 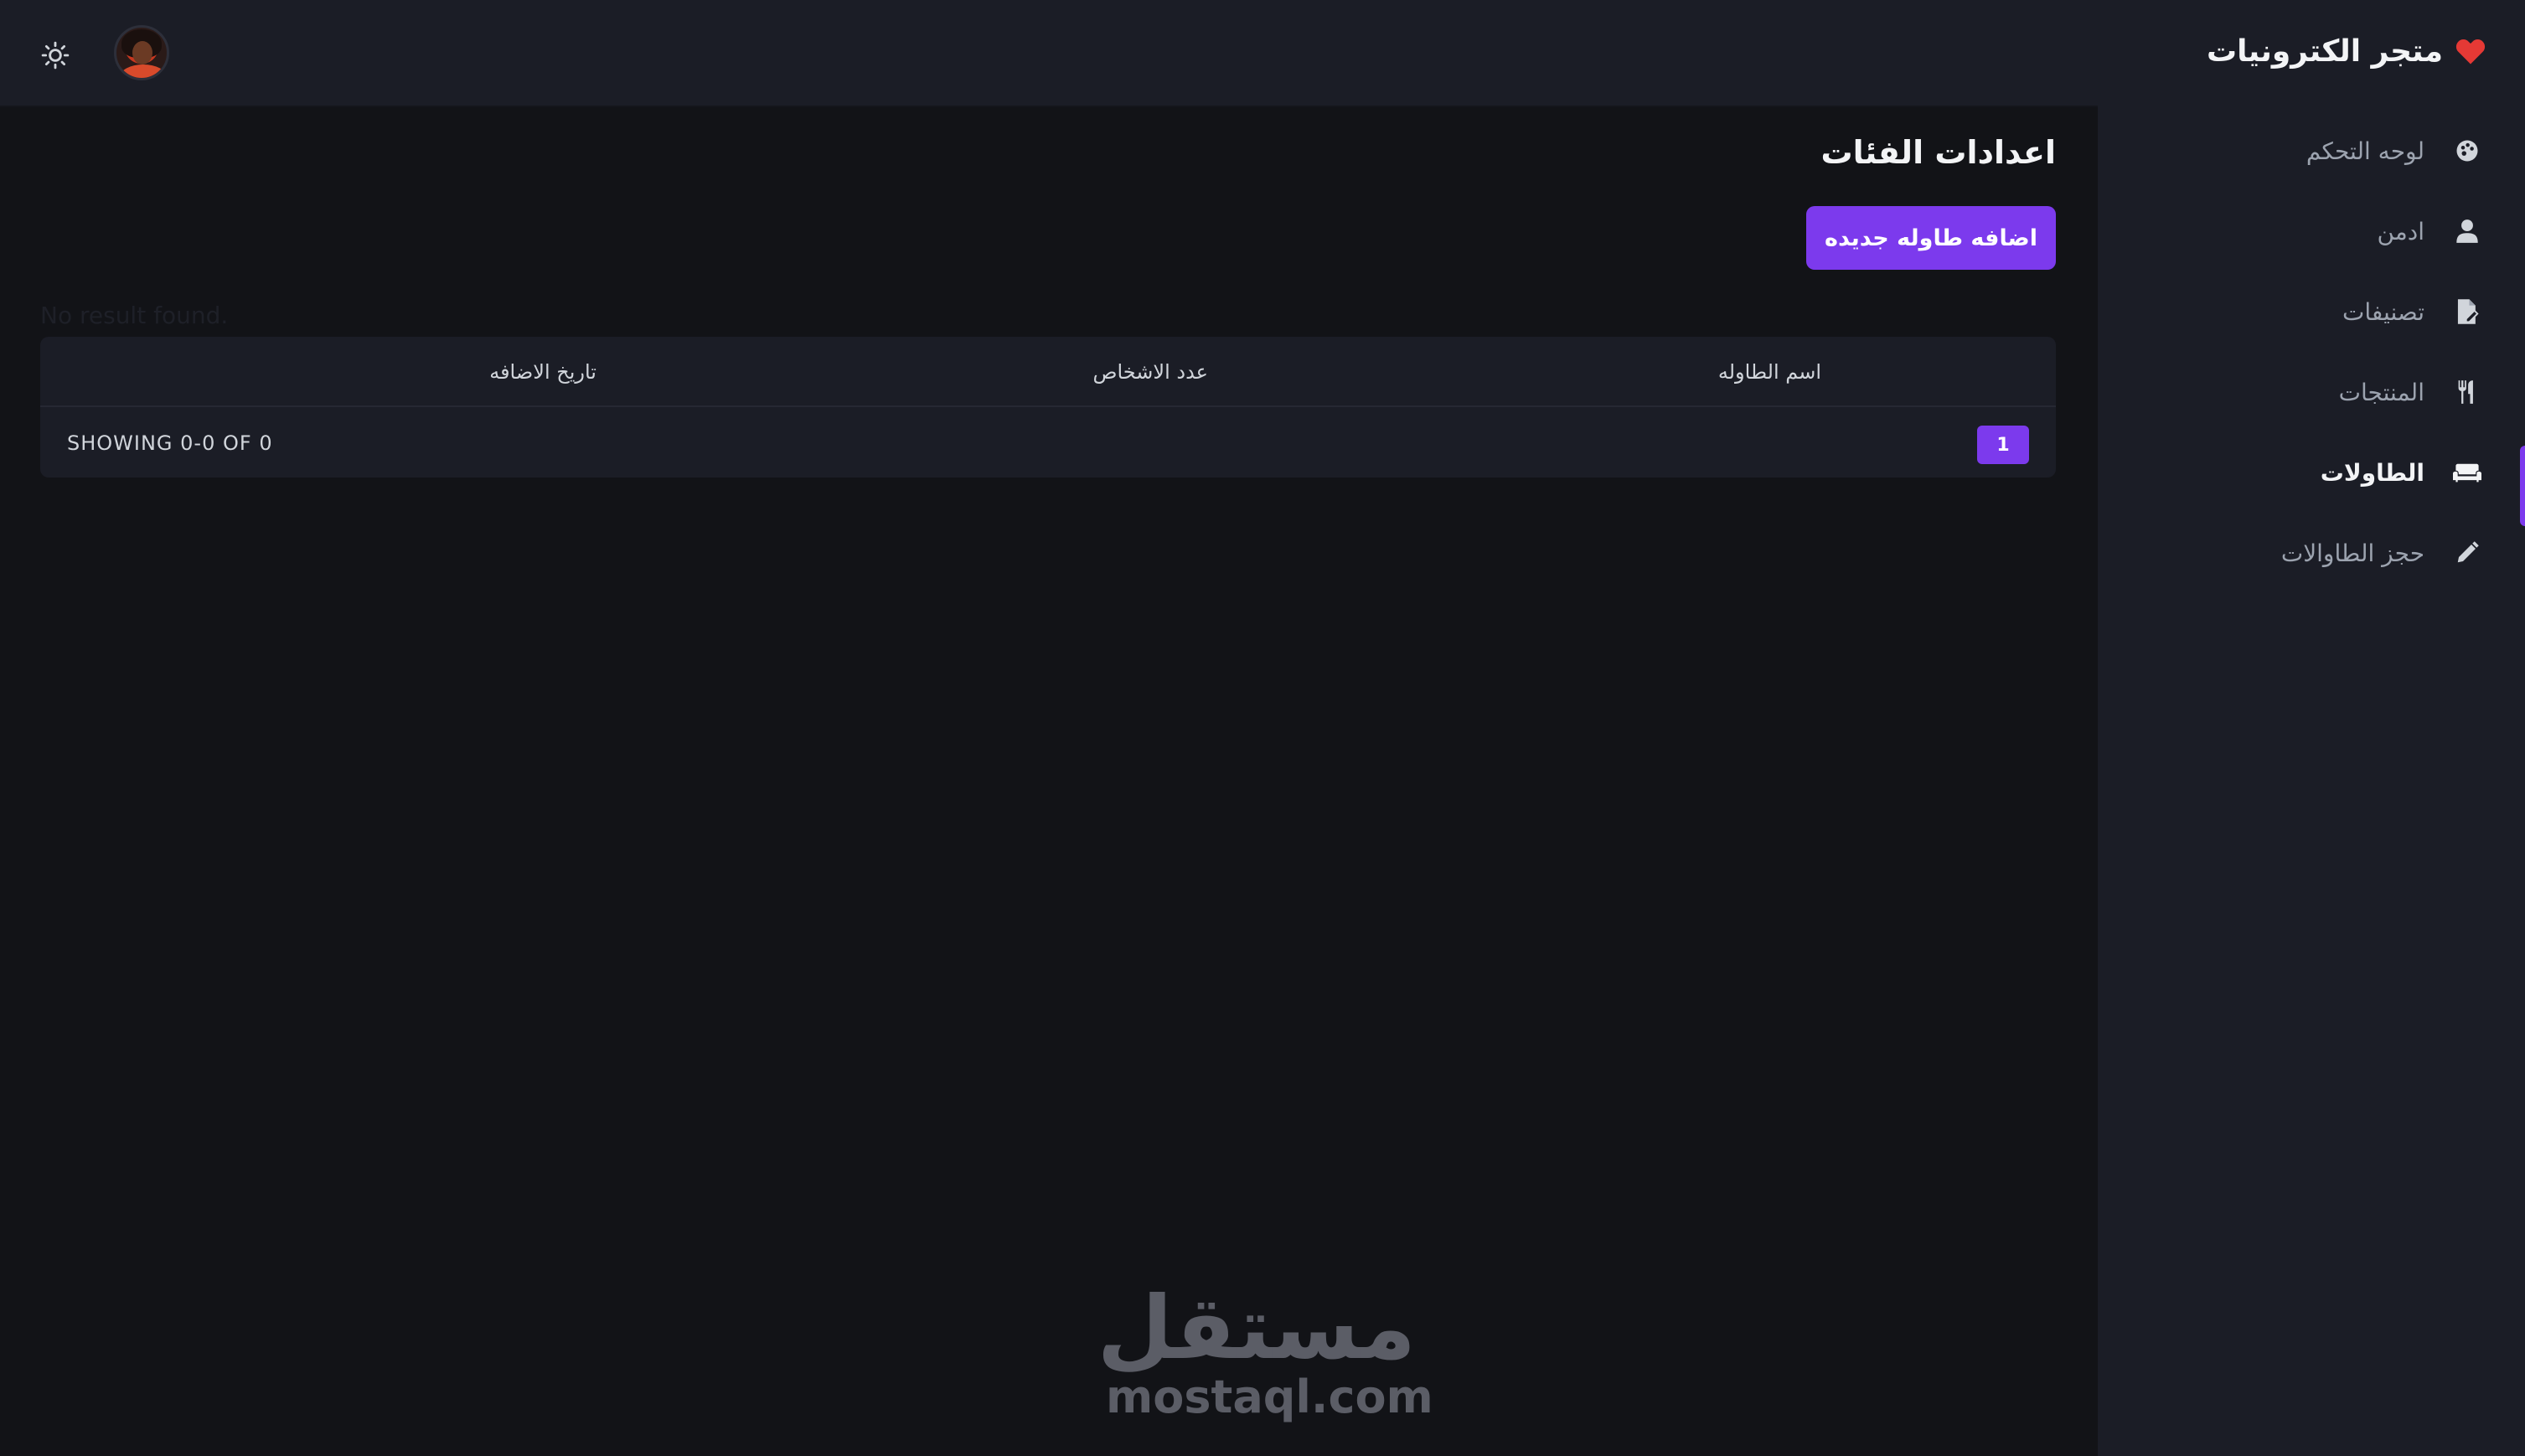 I want to click on sidebar-item-categories: تصنيفات, so click(x=2311, y=311).